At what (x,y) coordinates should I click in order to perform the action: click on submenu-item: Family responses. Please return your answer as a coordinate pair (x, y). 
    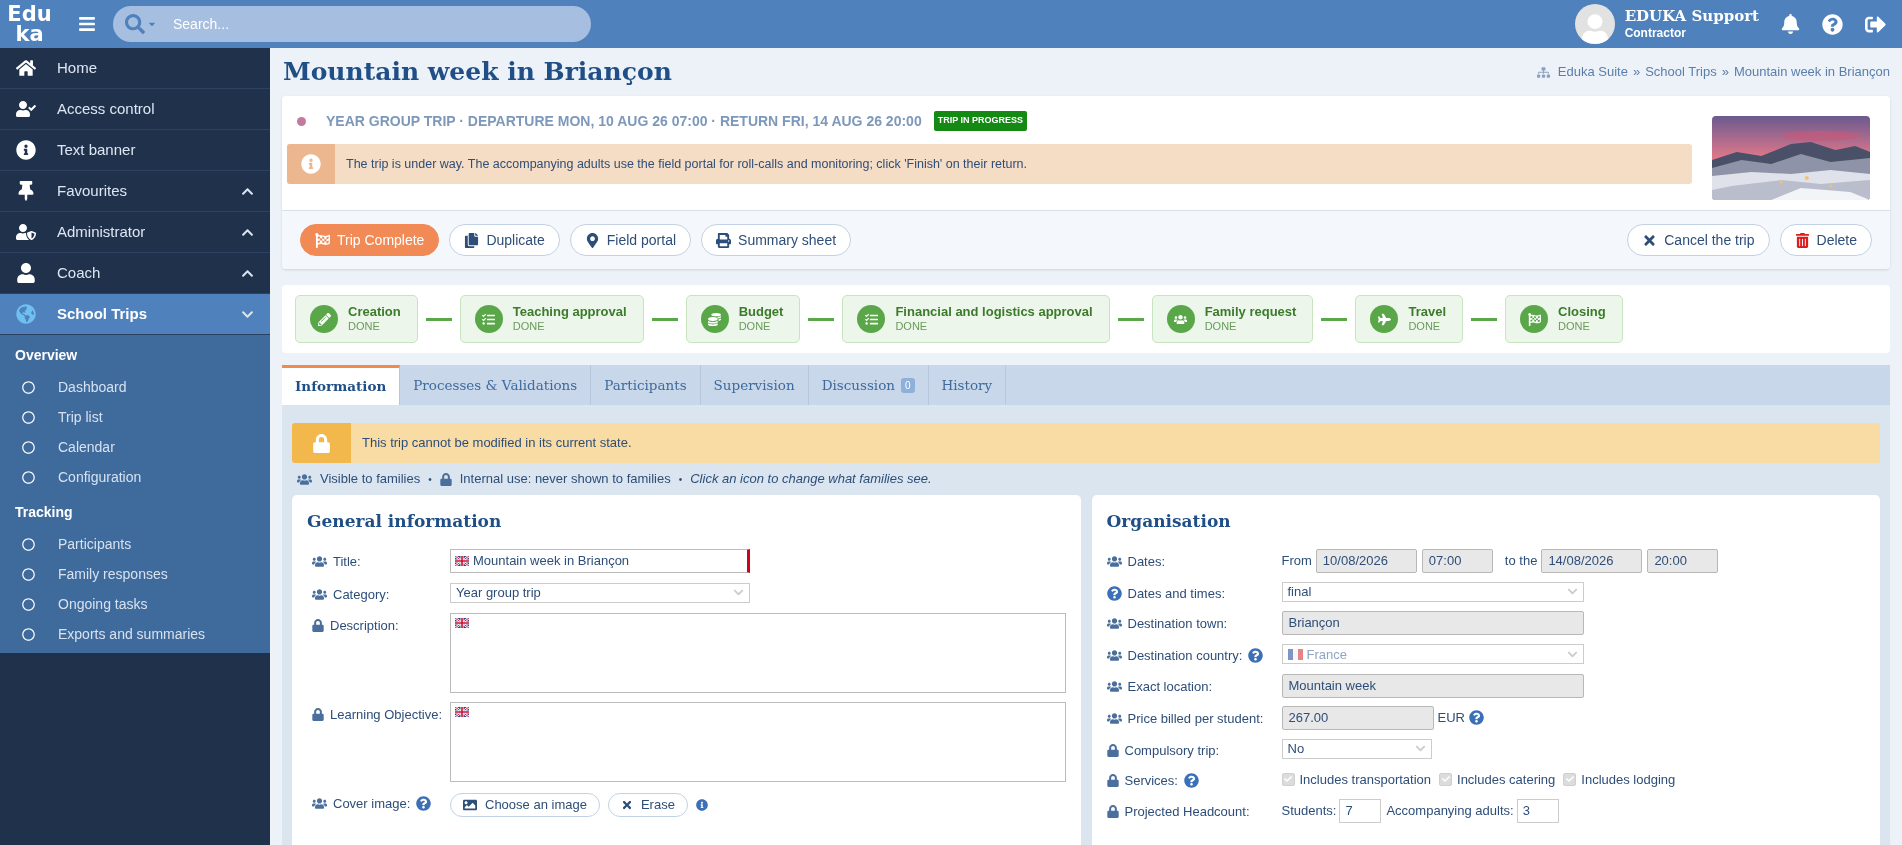
    Looking at the image, I should click on (135, 574).